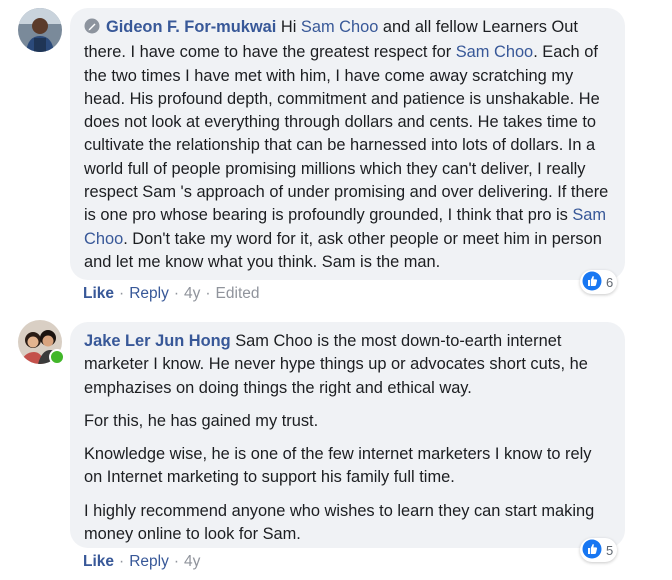  Describe the element at coordinates (57, 357) in the screenshot. I see `online-status-indicator` at that location.